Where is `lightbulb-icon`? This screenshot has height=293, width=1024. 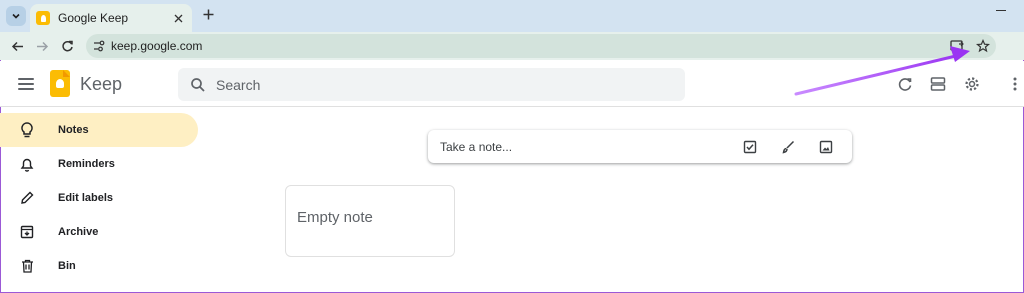 lightbulb-icon is located at coordinates (27, 130).